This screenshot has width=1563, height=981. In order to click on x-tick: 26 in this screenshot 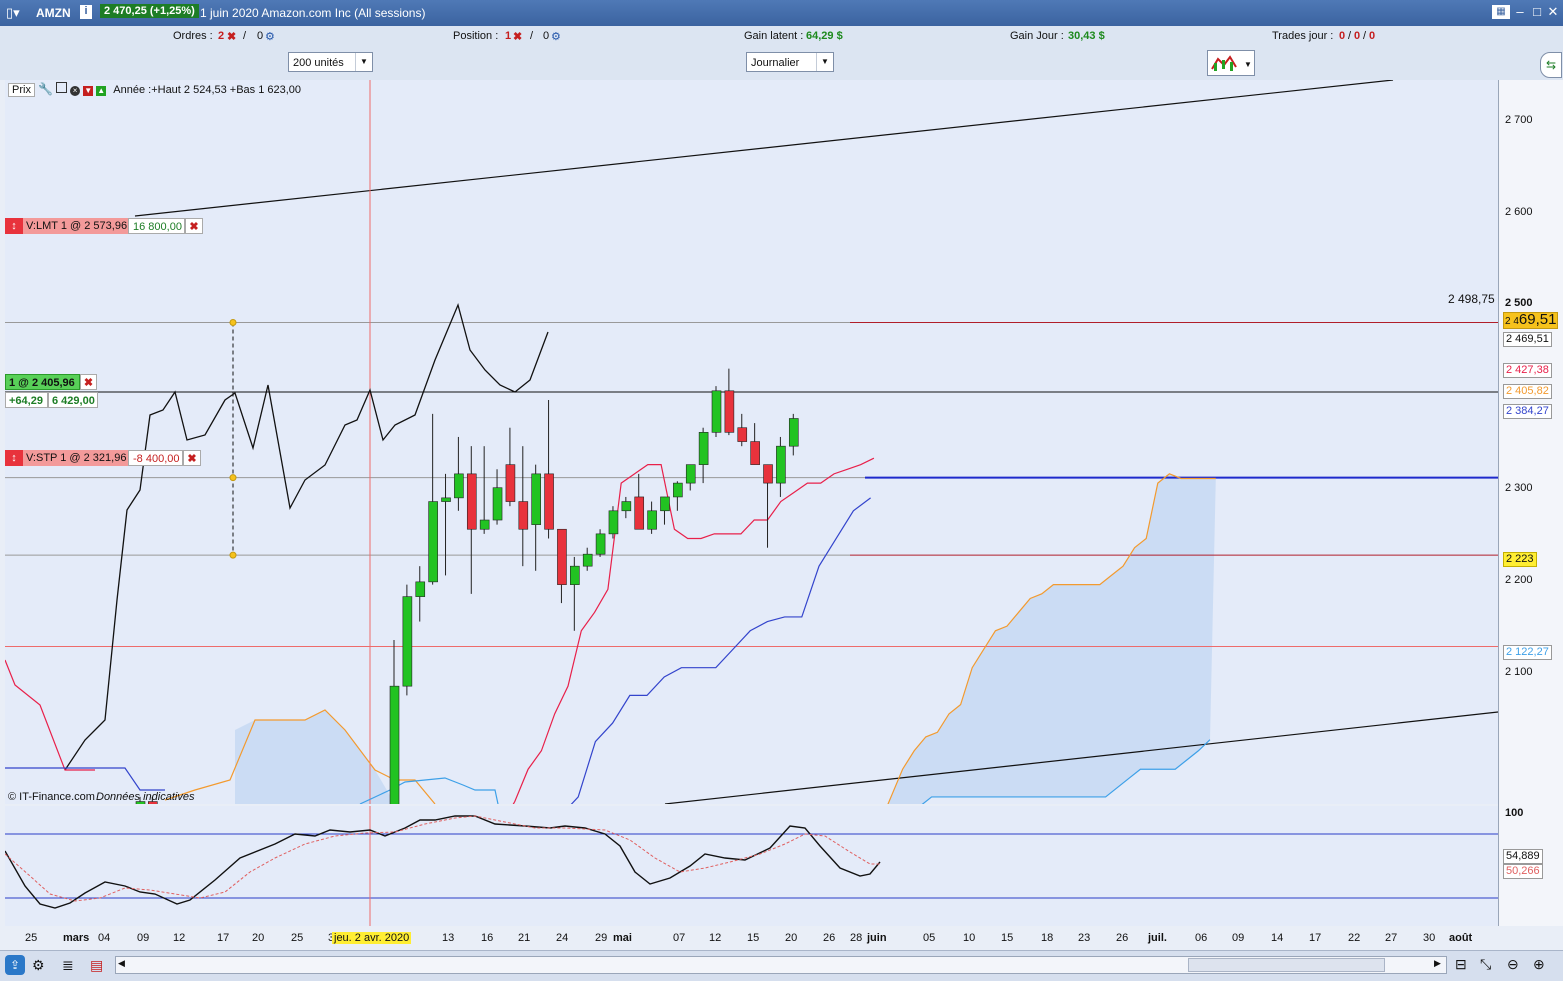, I will do `click(1122, 938)`.